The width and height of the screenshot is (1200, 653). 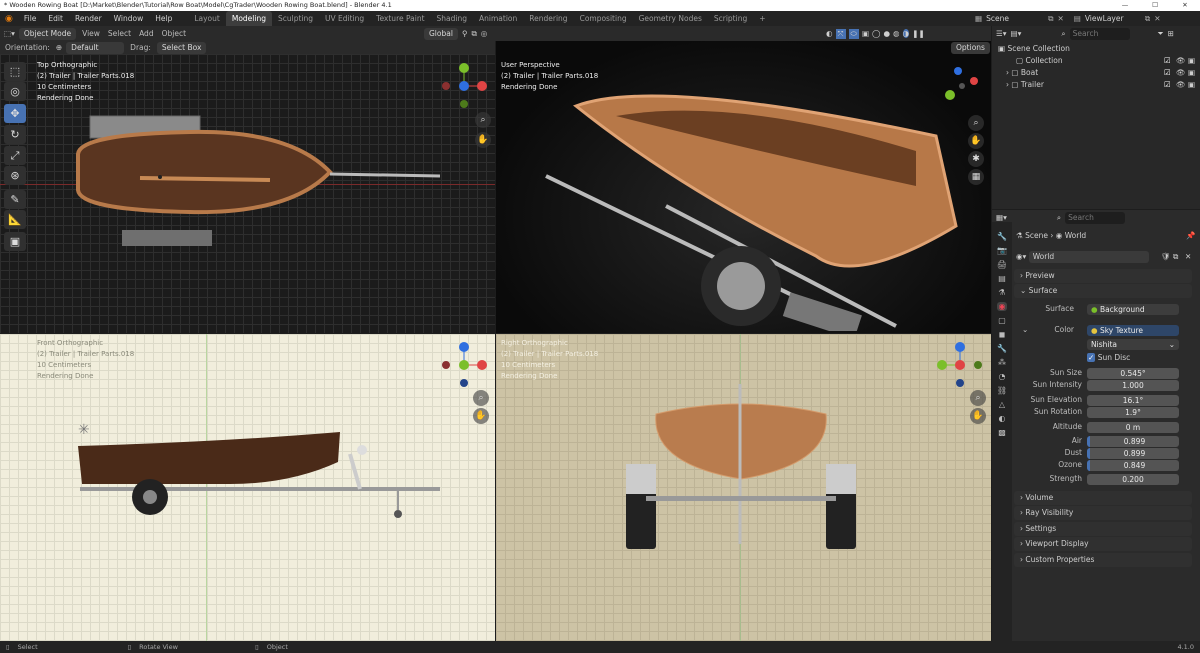 What do you see at coordinates (829, 33) in the screenshot?
I see `visibility-icon: ◐` at bounding box center [829, 33].